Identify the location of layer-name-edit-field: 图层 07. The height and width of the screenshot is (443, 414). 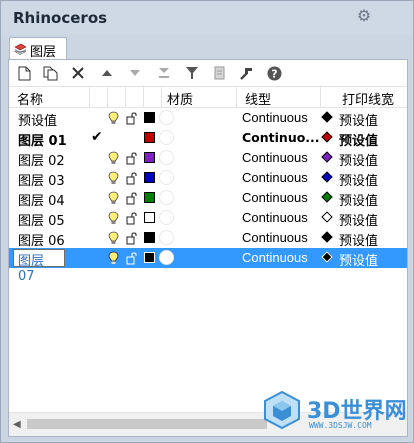
(39, 266).